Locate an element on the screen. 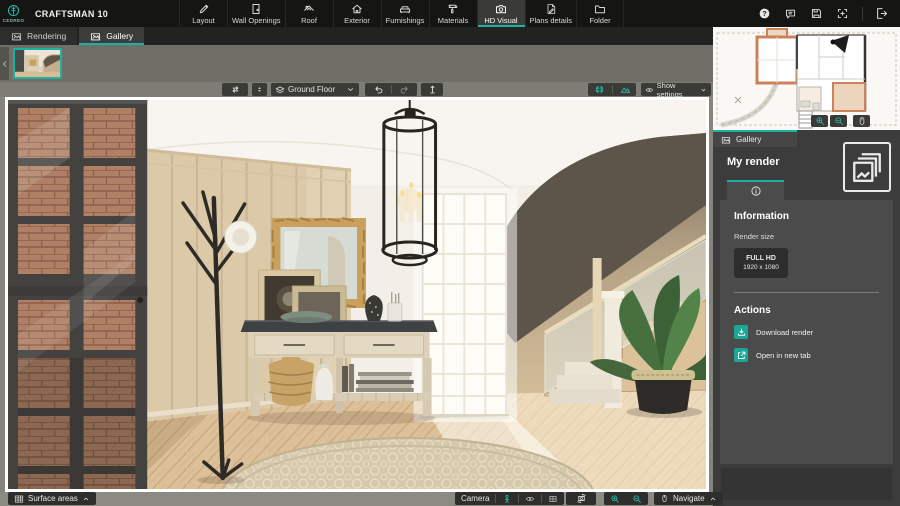 Image resolution: width=900 pixels, height=506 pixels. render-thumbnail-selected is located at coordinates (37, 63).